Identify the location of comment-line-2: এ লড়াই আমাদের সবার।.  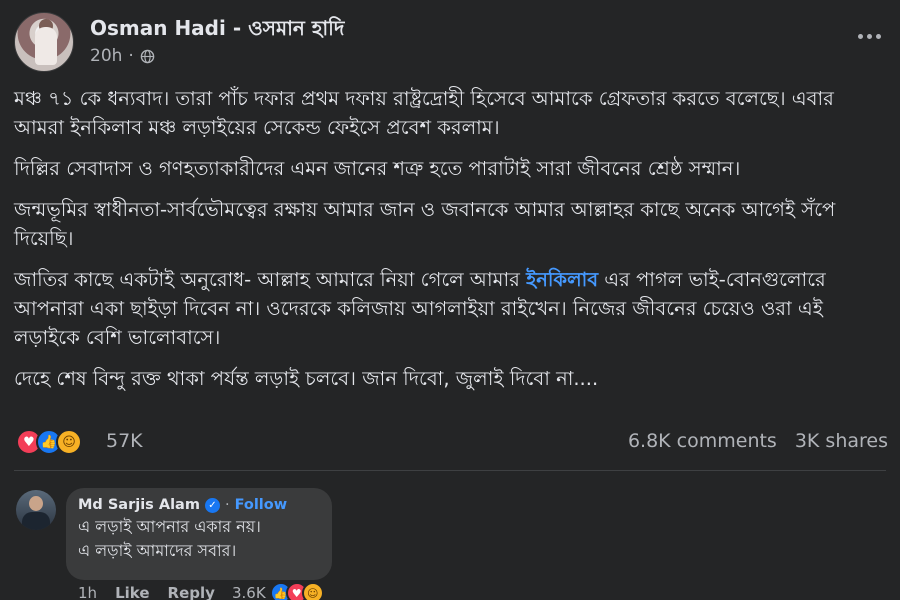
(157, 550).